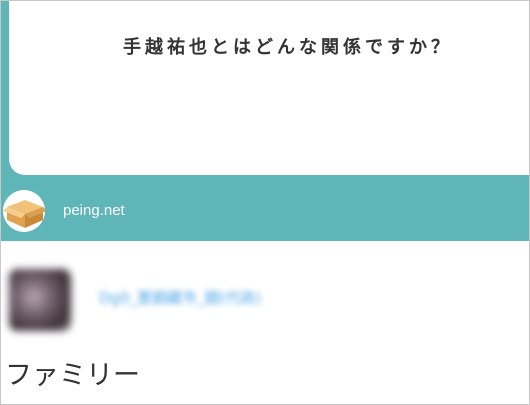 This screenshot has height=405, width=530. I want to click on question-text: 手越祐也とはどんな関係ですか？, so click(288, 47).